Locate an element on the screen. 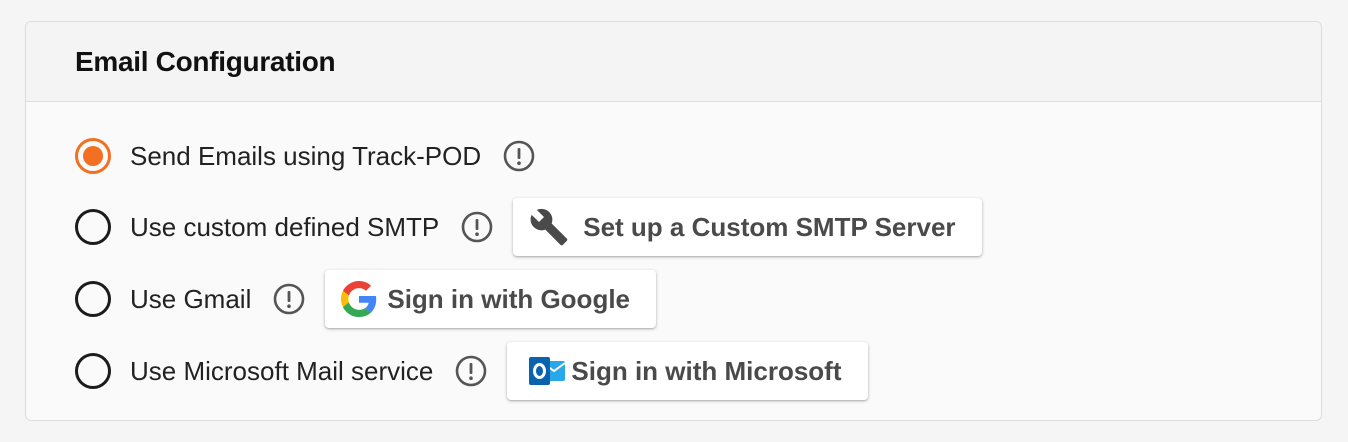 Image resolution: width=1348 pixels, height=442 pixels. wrench-icon is located at coordinates (549, 227).